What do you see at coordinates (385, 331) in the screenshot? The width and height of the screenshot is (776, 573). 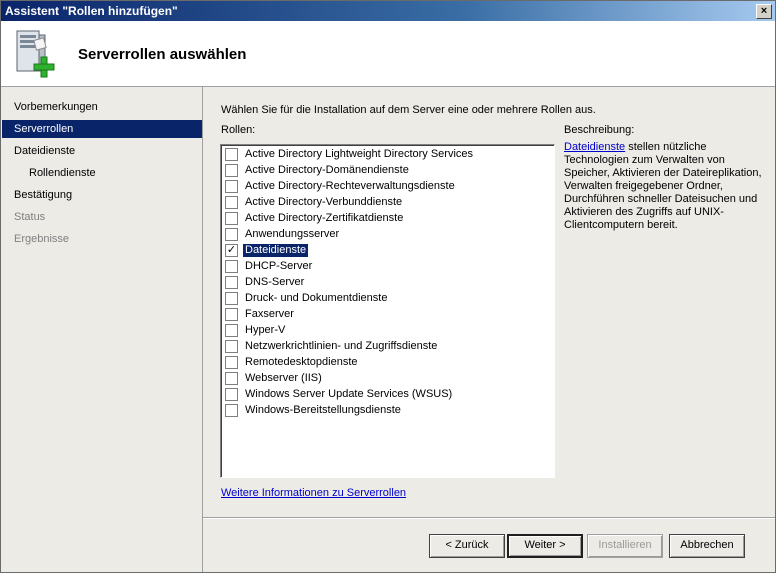 I see `role-item: Hyper-V` at bounding box center [385, 331].